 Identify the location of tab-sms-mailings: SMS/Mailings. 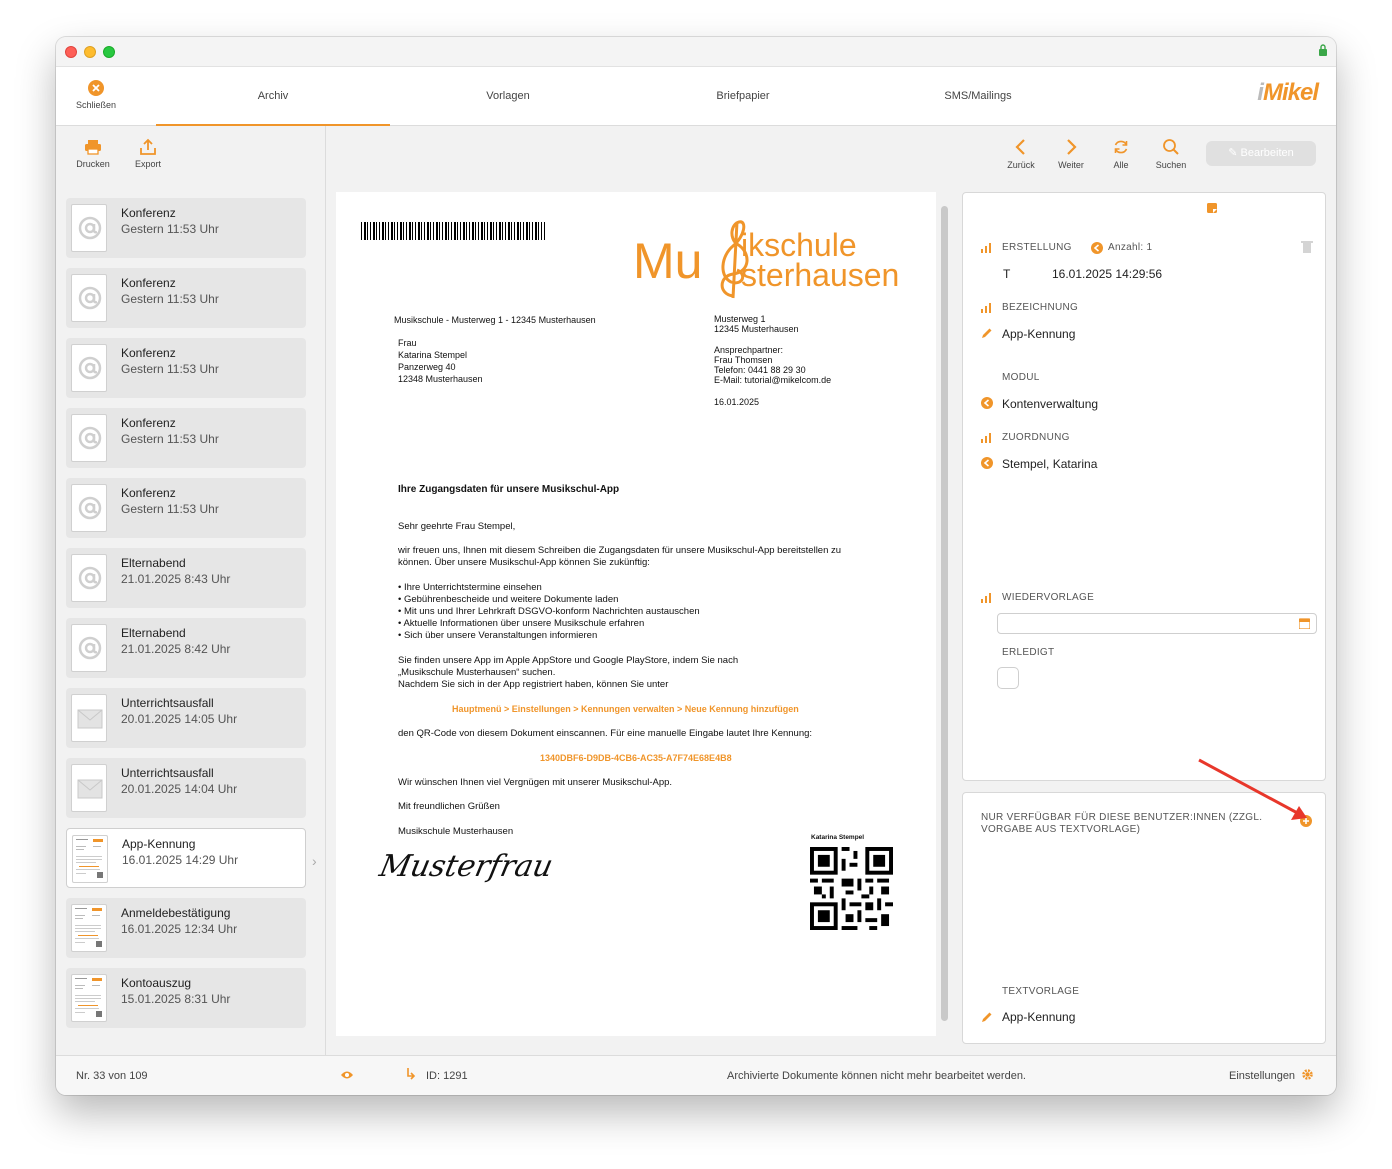
(978, 96).